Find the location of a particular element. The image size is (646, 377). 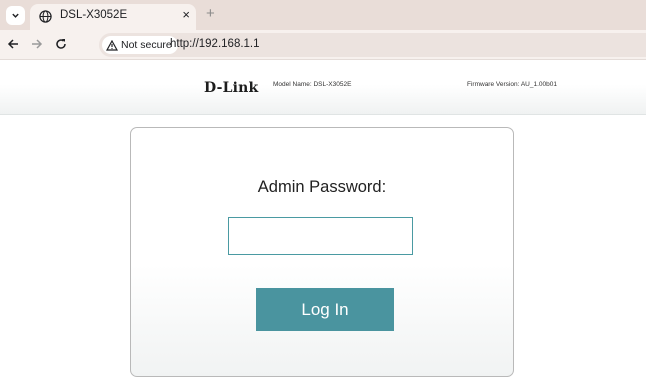

firmware-version: Firmware Version: AU_1.00b01 is located at coordinates (512, 84).